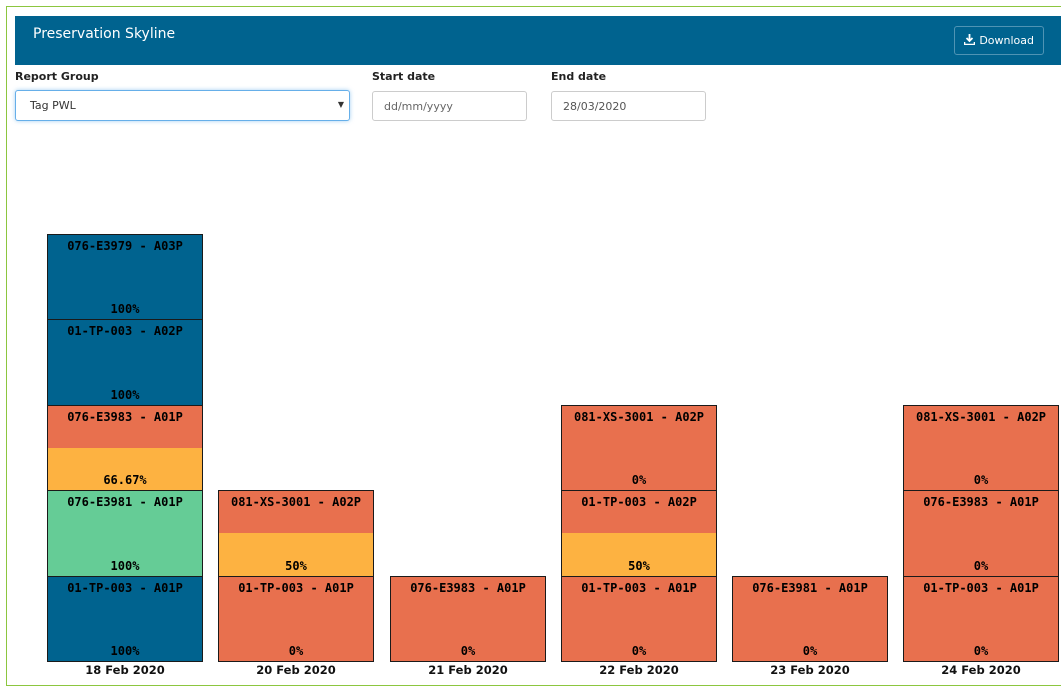 This screenshot has height=686, width=1061. What do you see at coordinates (125, 447) in the screenshot?
I see `skyline-block: 076-E3983 - A01P 66.67%` at bounding box center [125, 447].